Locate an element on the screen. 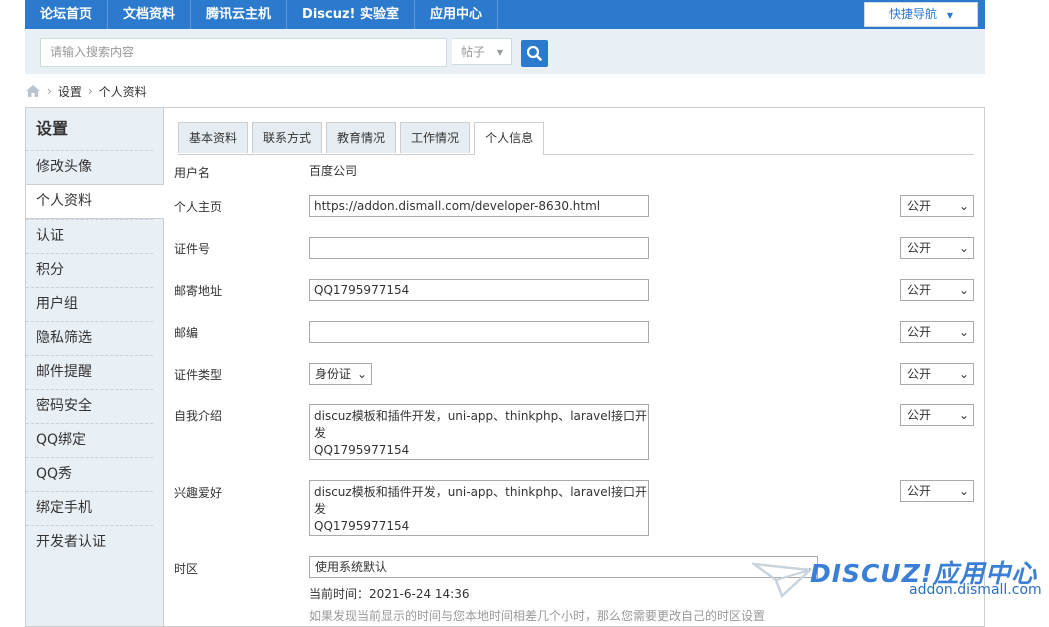 Image resolution: width=1049 pixels, height=627 pixels. search-button is located at coordinates (534, 53).